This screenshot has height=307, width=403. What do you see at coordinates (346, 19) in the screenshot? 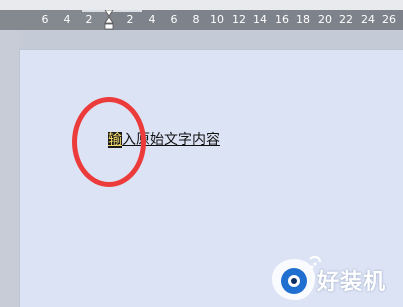
I see `ruler-tick: 22` at bounding box center [346, 19].